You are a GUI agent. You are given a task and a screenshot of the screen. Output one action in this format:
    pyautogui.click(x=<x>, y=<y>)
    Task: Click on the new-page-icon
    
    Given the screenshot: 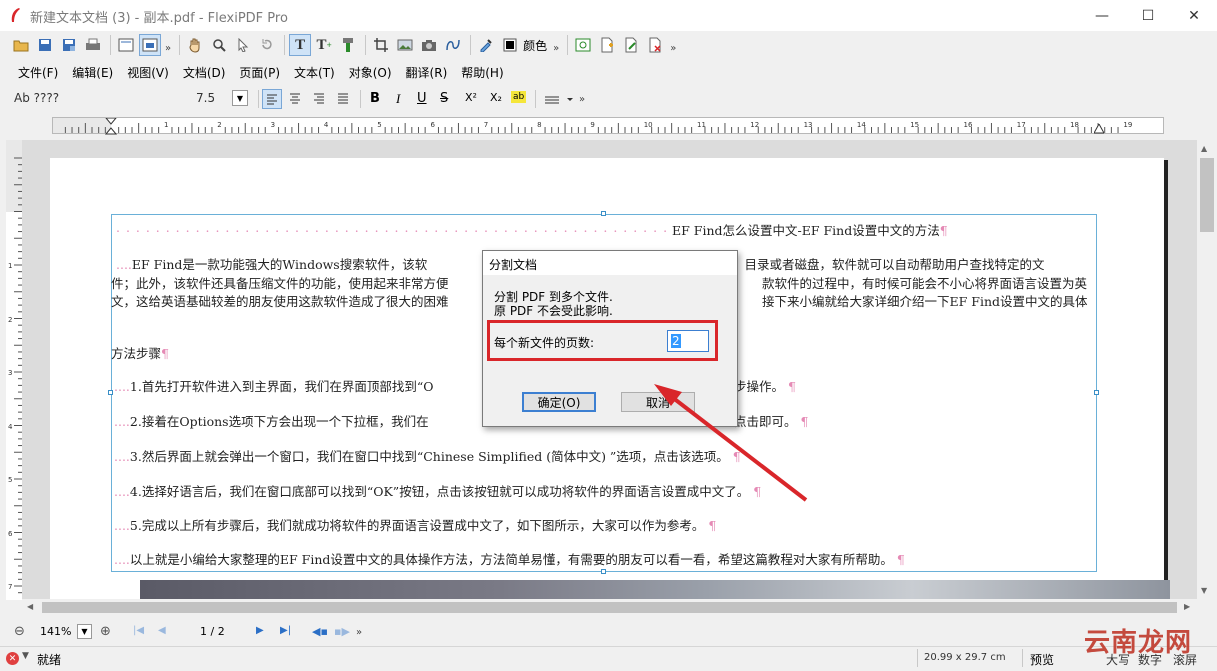 What is the action you would take?
    pyautogui.click(x=607, y=45)
    